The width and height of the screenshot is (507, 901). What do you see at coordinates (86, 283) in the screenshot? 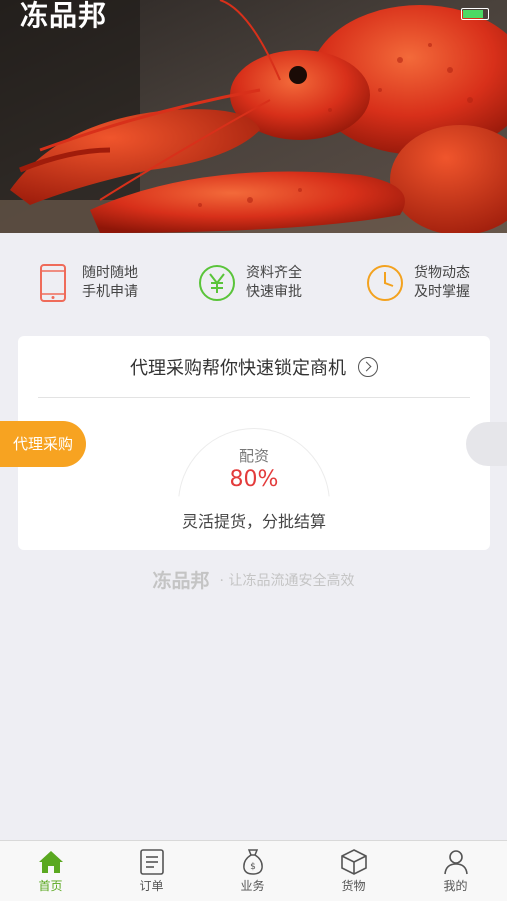
I see `feature-mobile-apply: 随时随地 手机申请` at bounding box center [86, 283].